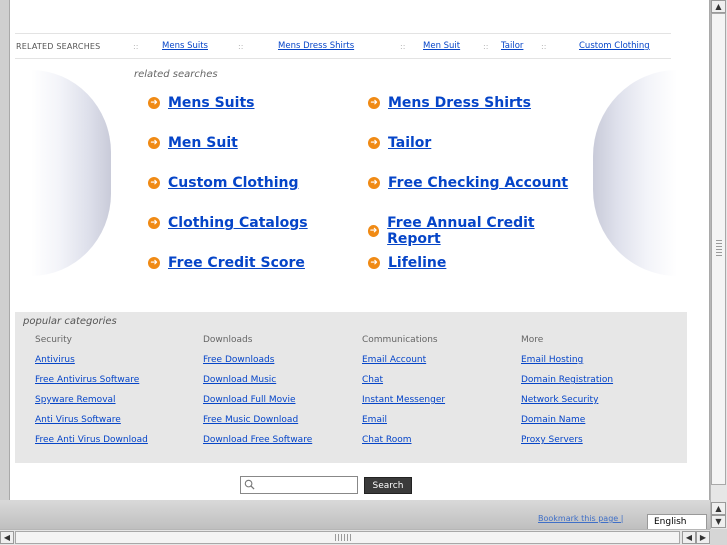 This screenshot has width=727, height=545. Describe the element at coordinates (53, 340) in the screenshot. I see `category-heading: Security` at that location.